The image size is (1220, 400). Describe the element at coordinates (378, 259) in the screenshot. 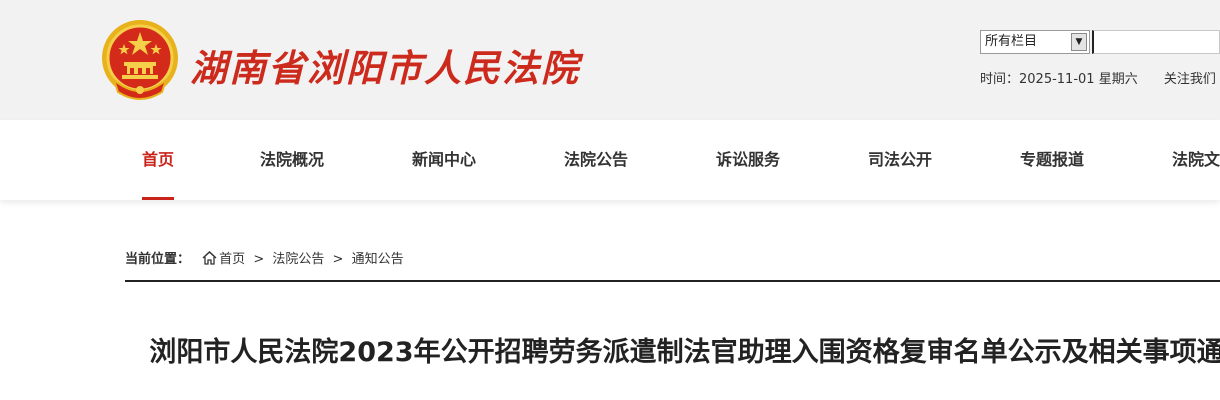

I see `breadcrumb-notices: 通知公告` at that location.